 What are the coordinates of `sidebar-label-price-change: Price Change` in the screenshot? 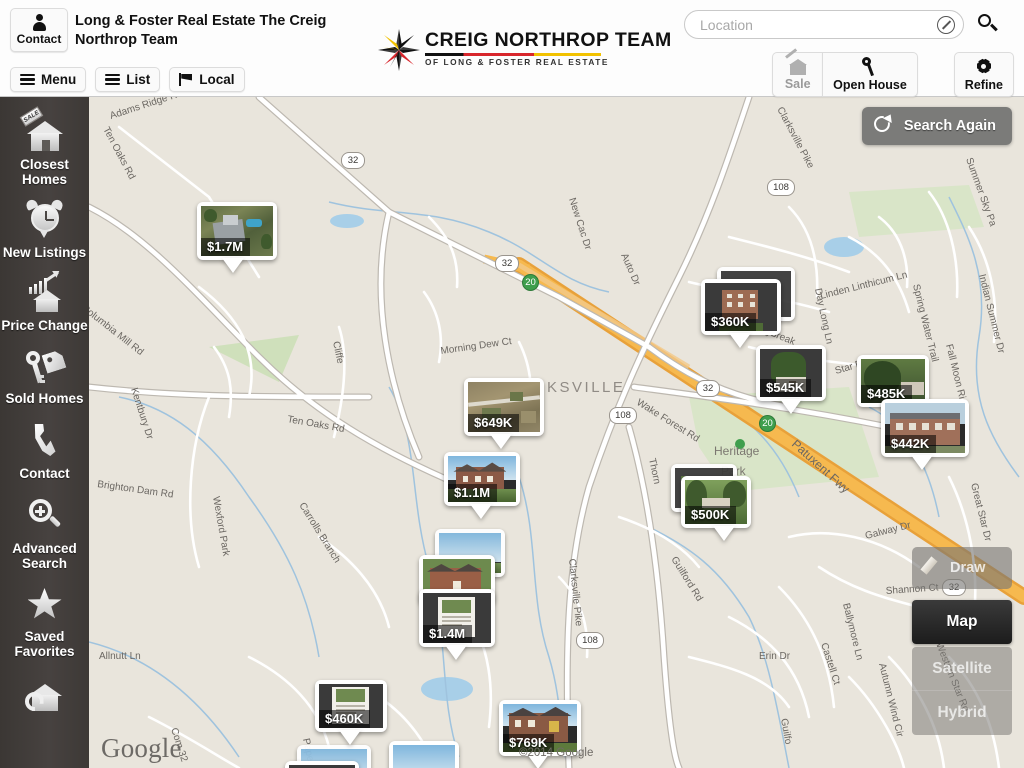 It's located at (44, 325).